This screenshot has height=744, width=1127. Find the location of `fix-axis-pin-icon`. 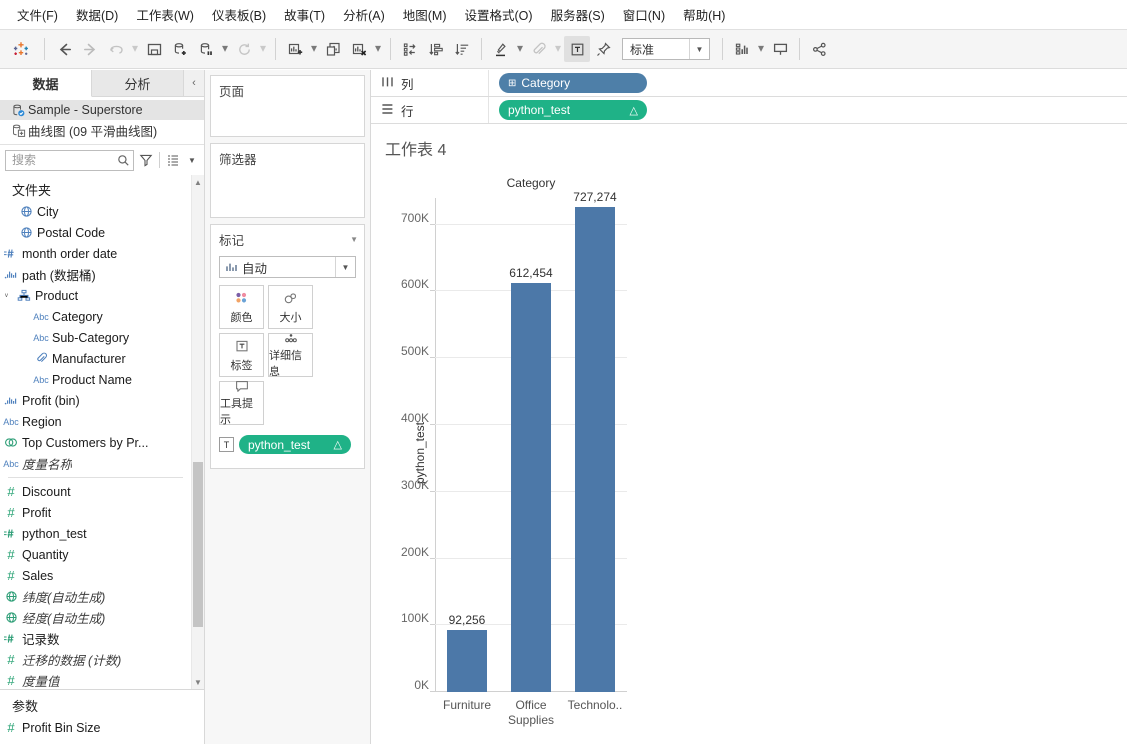

fix-axis-pin-icon is located at coordinates (603, 49).